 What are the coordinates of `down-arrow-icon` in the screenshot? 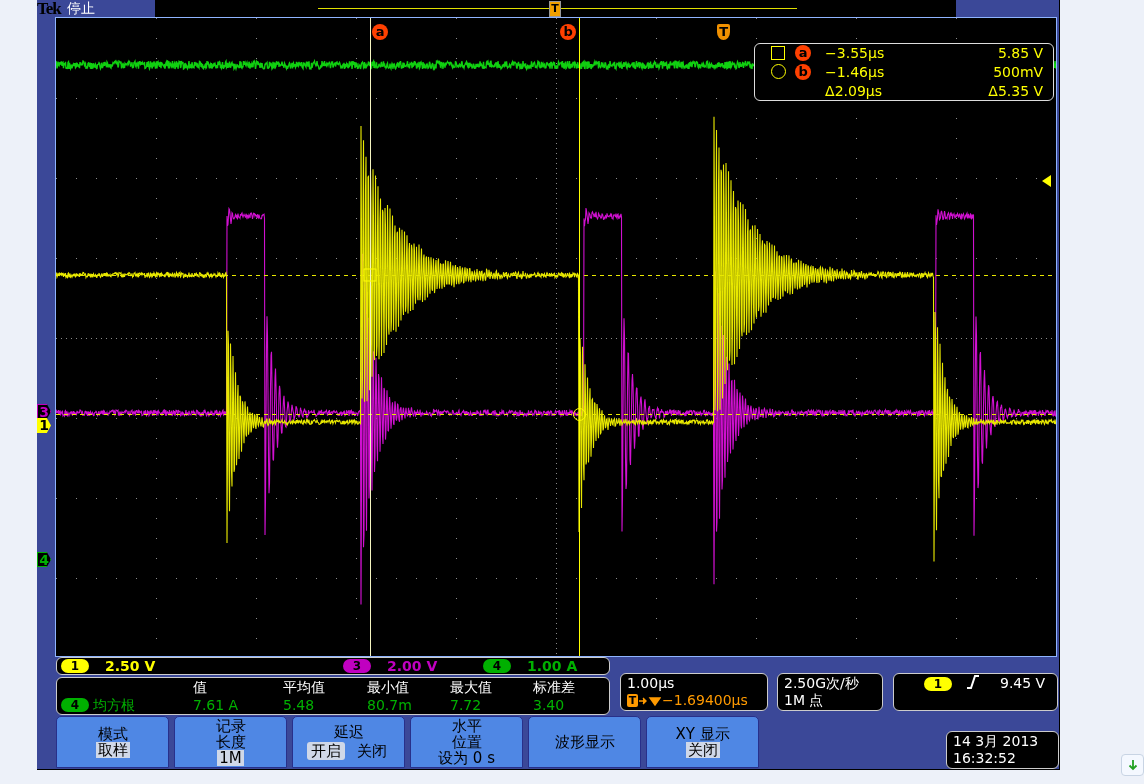 It's located at (1132, 765).